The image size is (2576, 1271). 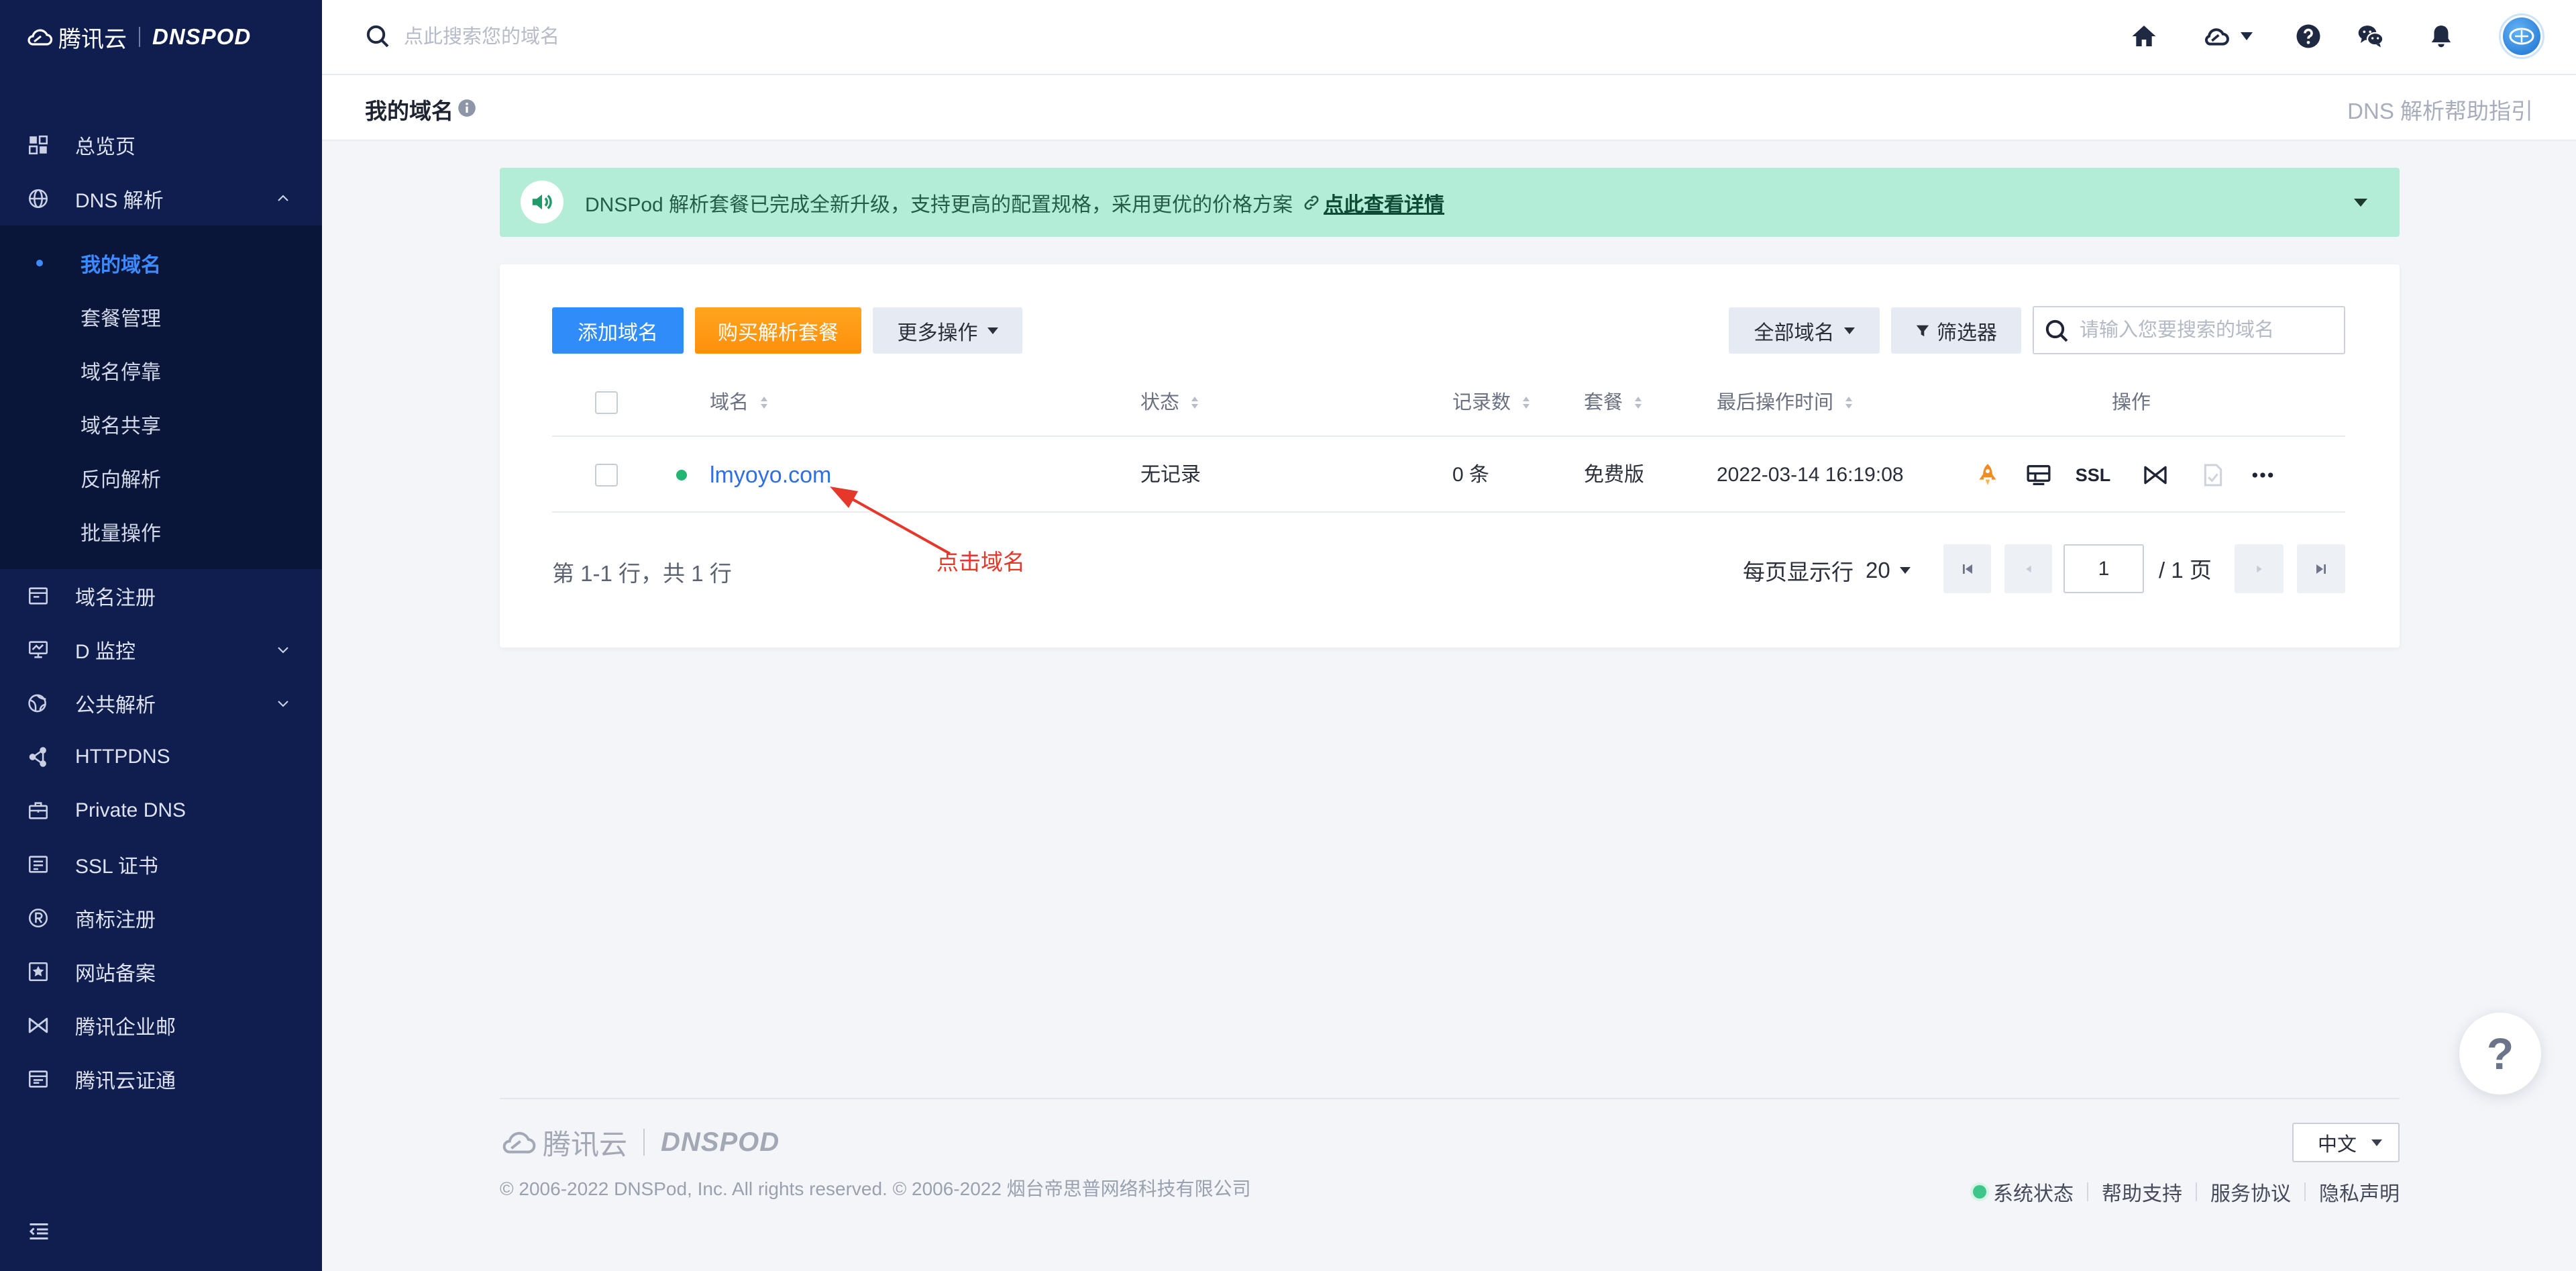 What do you see at coordinates (161, 596) in the screenshot?
I see `sidebar-item-domain-registration: 域名注册` at bounding box center [161, 596].